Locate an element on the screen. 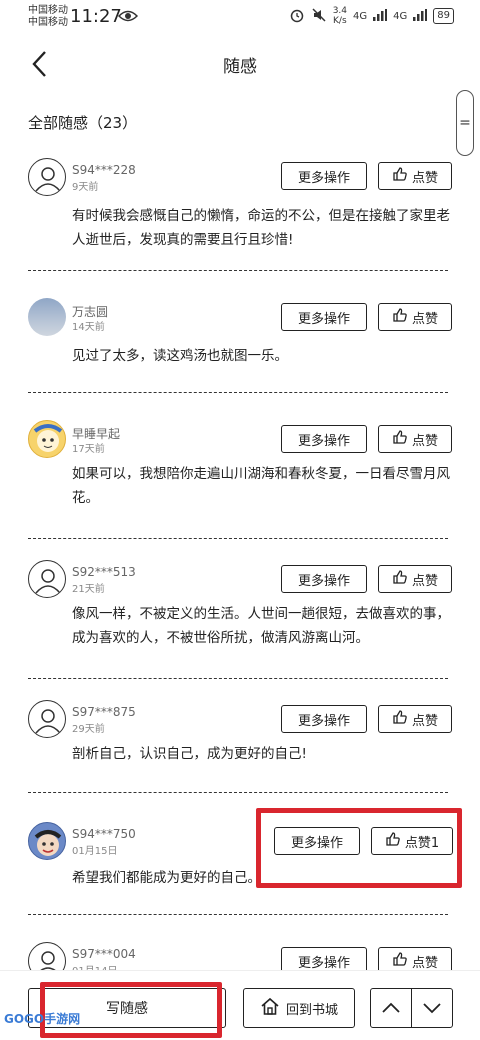  carrier-2: 中国移动 is located at coordinates (48, 22).